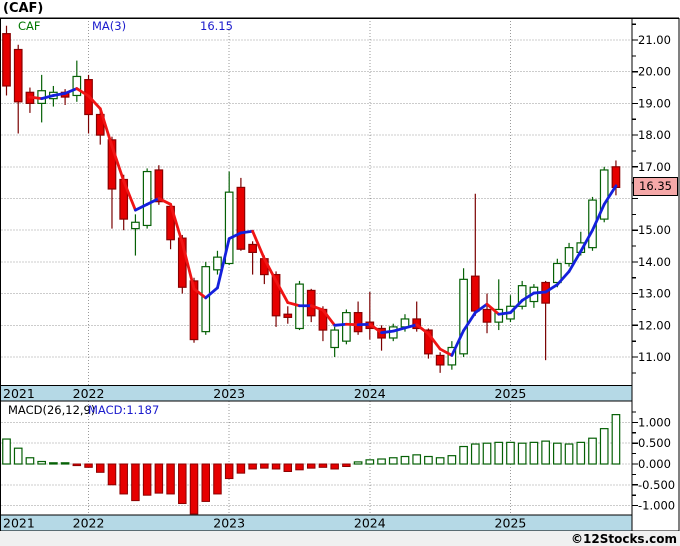  What do you see at coordinates (654, 443) in the screenshot?
I see `macd-axis-label: 0.500` at bounding box center [654, 443].